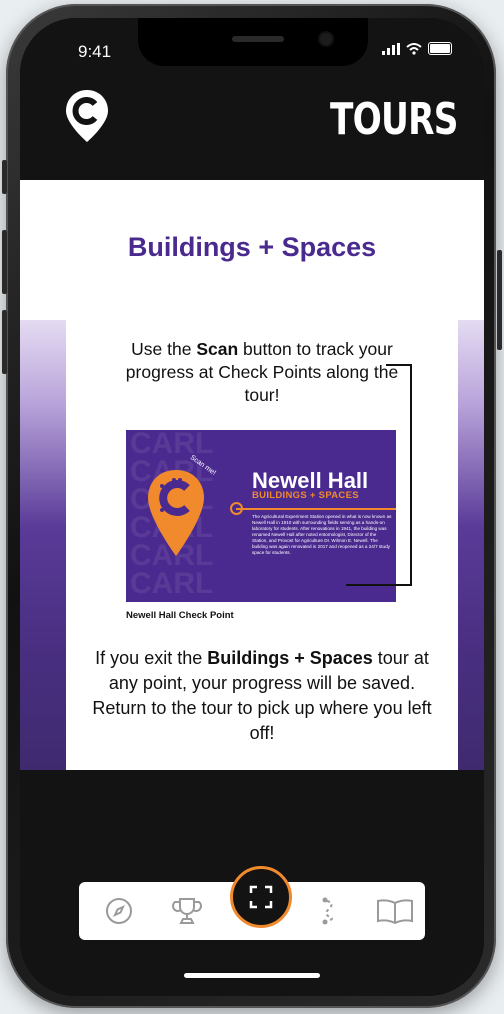  What do you see at coordinates (4, 177) in the screenshot?
I see `mute-switch` at bounding box center [4, 177].